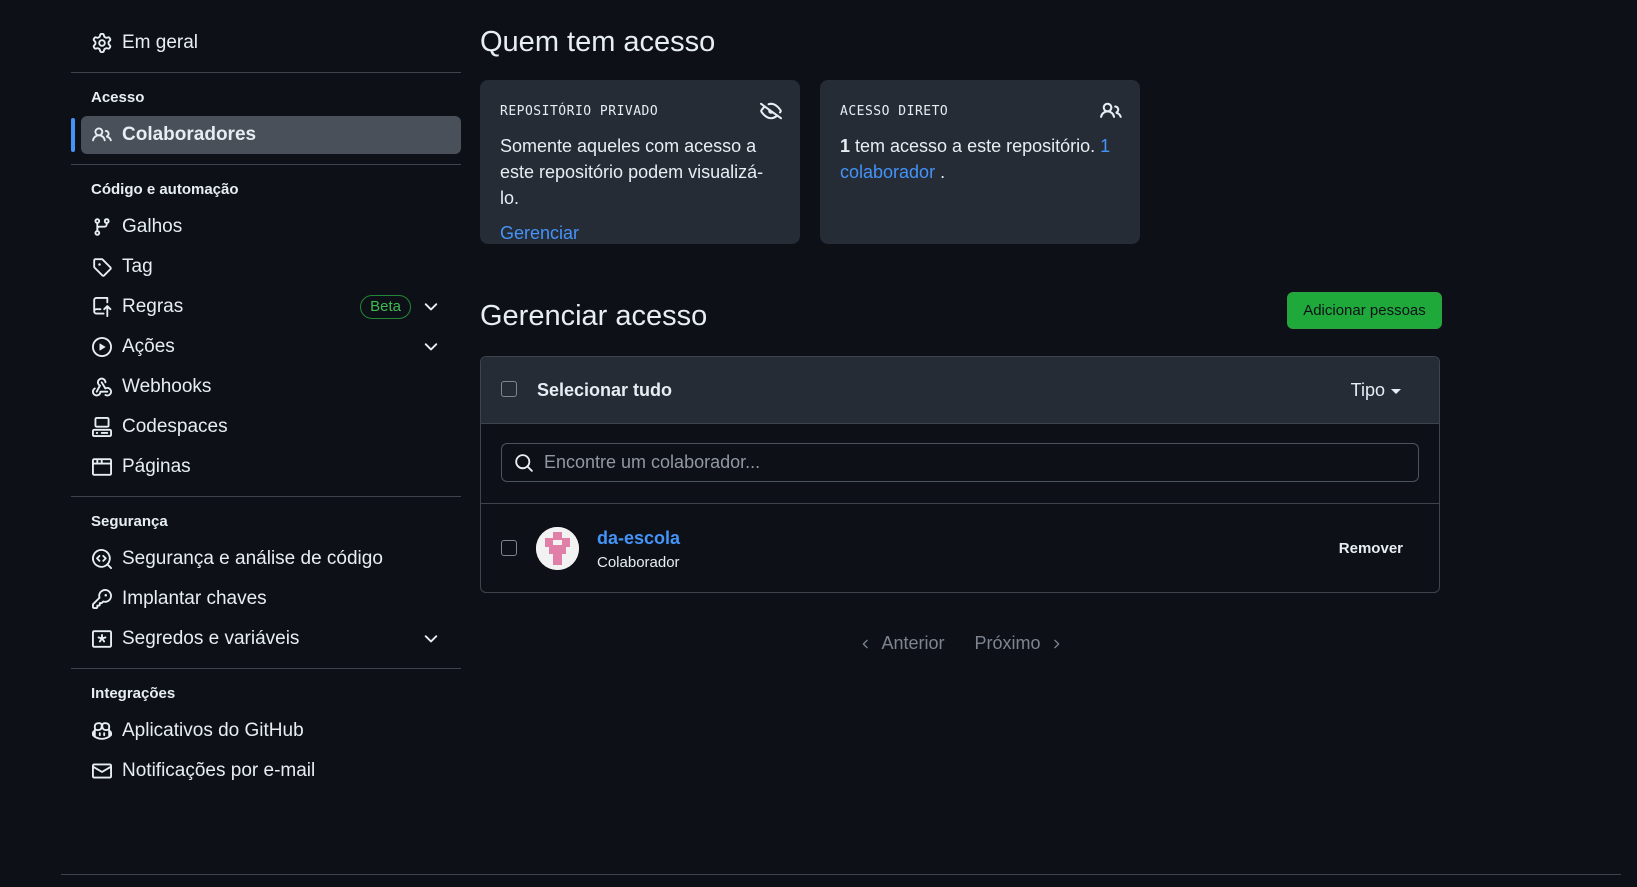 This screenshot has height=887, width=1637. Describe the element at coordinates (102, 639) in the screenshot. I see `asterisk-icon` at that location.